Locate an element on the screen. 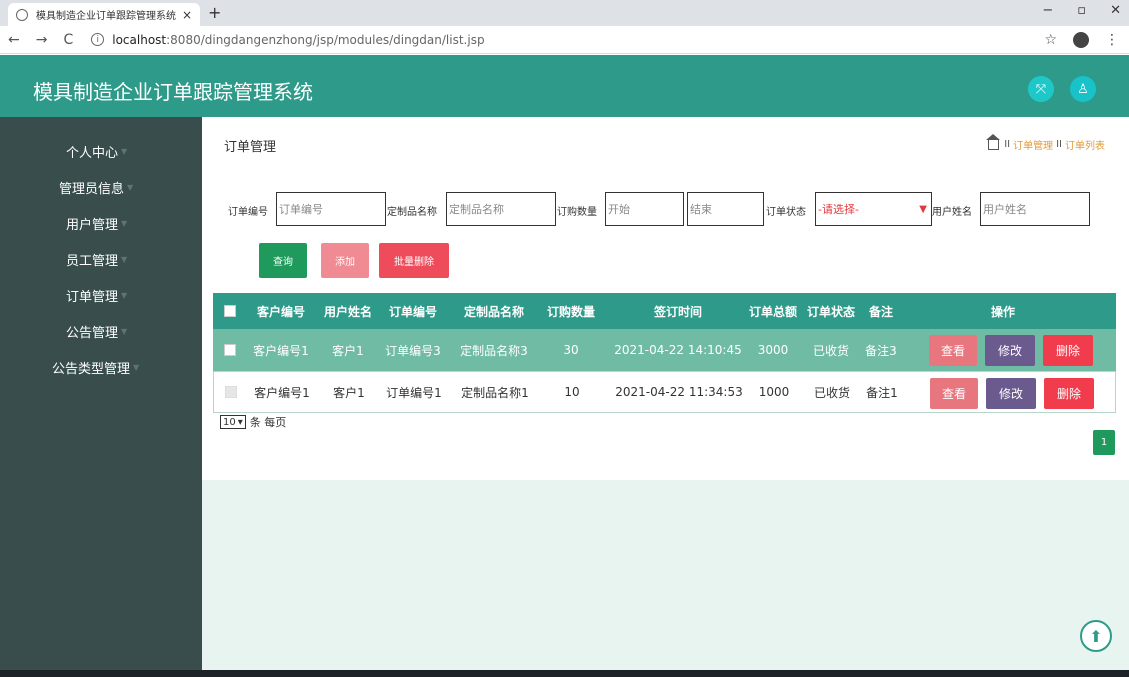 The height and width of the screenshot is (677, 1129). window-controls: − ▫ ✕ is located at coordinates (1081, 10).